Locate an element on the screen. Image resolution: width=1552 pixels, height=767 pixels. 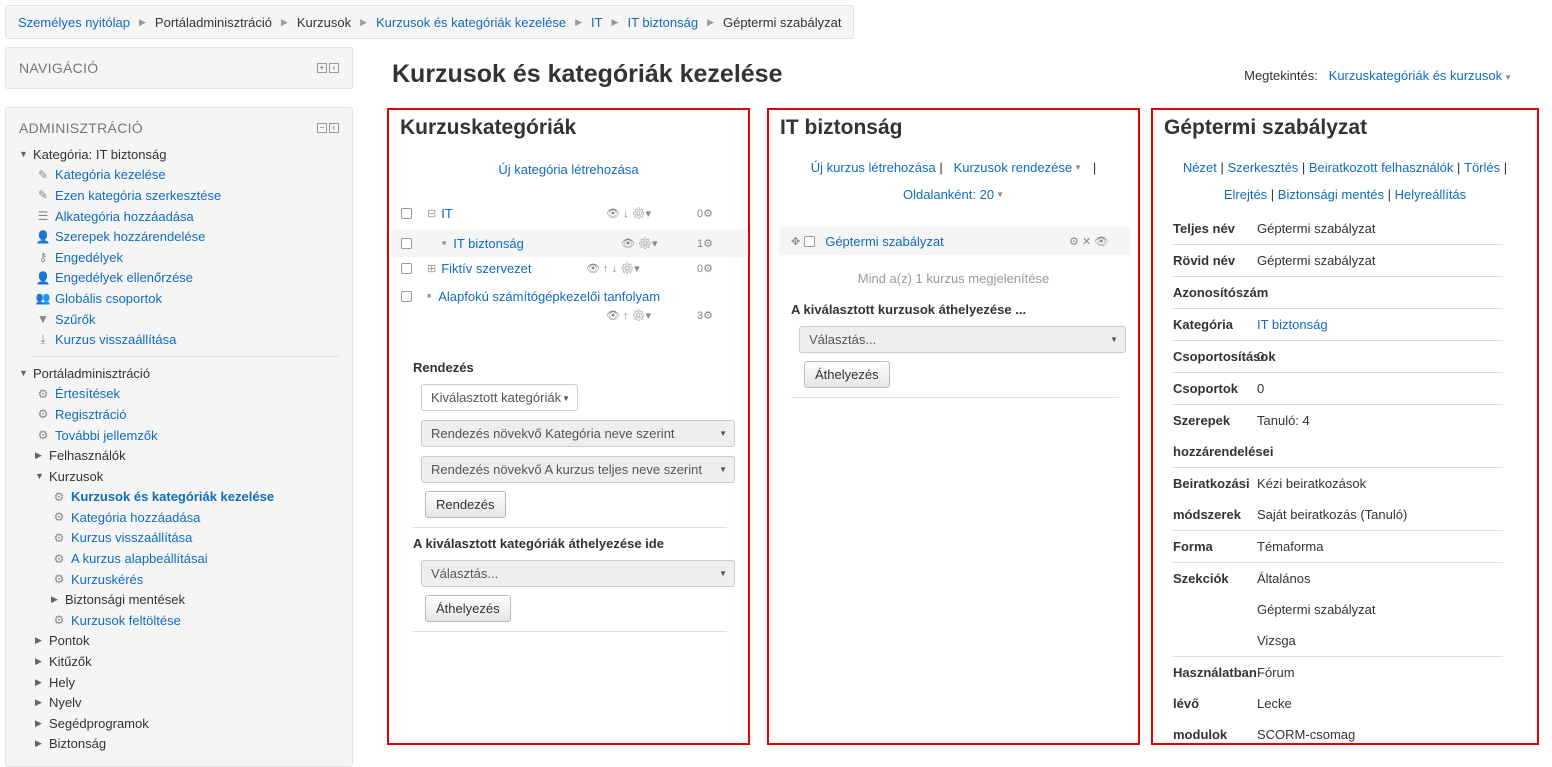
list-item: ■ IT biztonság 👁 ⚙▾ 1⚙ is located at coordinates (568, 243).